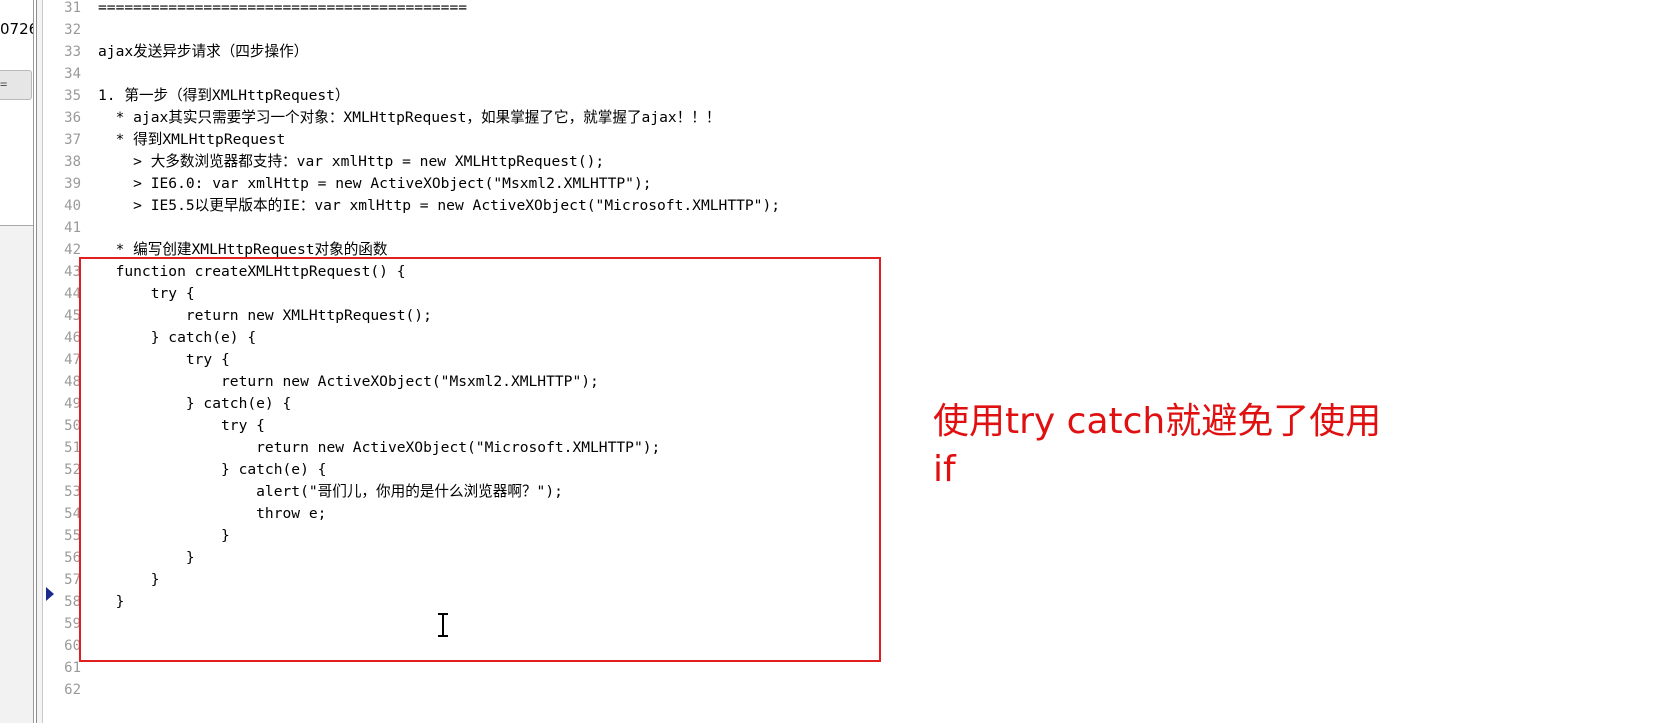 This screenshot has height=723, width=1679. I want to click on line-number: 31, so click(72, 8).